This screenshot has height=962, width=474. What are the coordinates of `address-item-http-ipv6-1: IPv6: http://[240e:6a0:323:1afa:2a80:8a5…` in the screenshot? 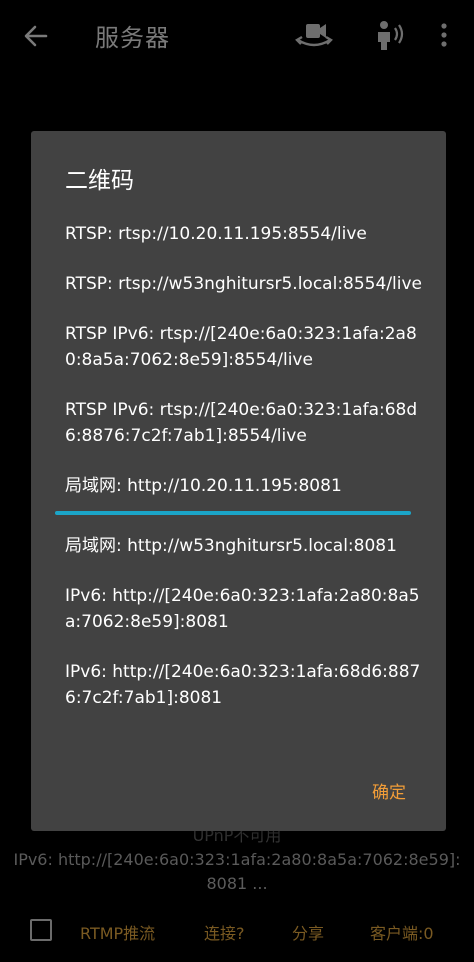 It's located at (245, 609).